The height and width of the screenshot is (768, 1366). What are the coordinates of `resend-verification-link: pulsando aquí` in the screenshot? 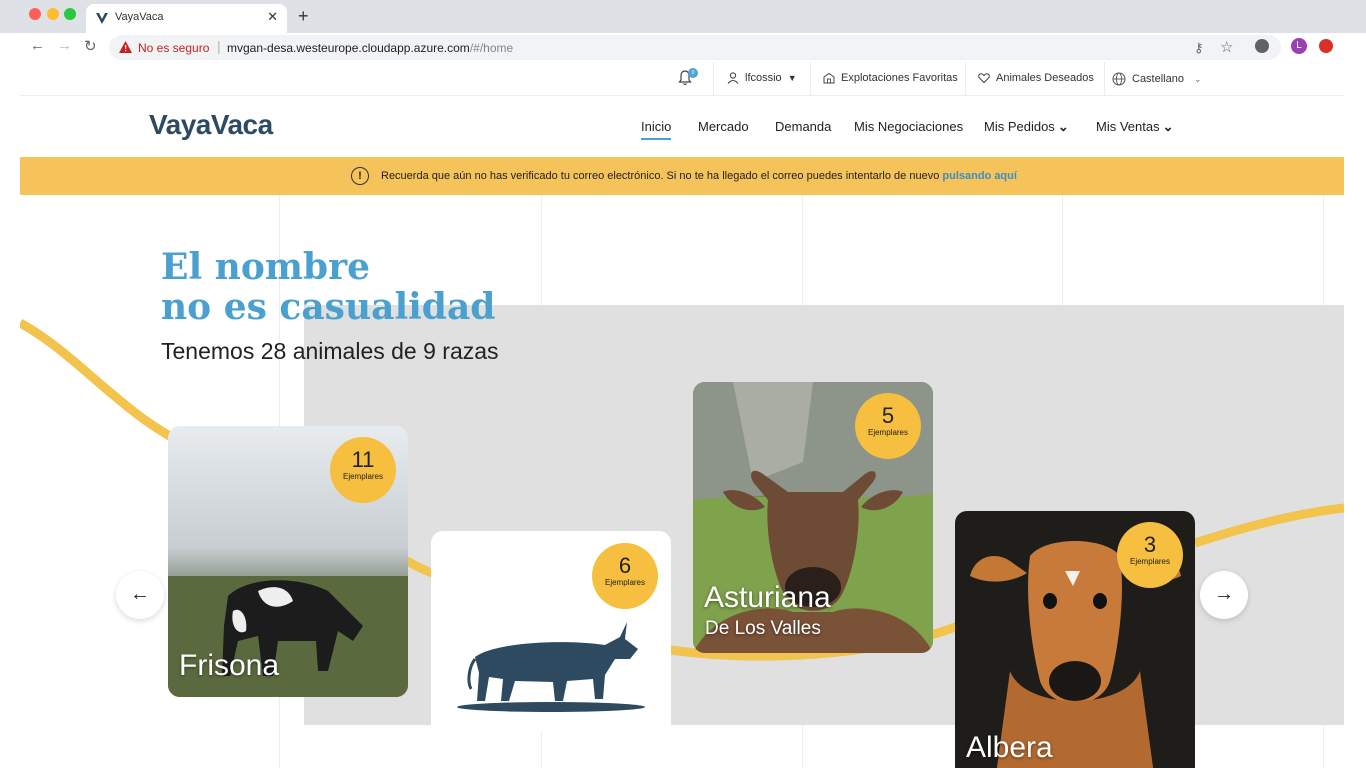 It's located at (979, 176).